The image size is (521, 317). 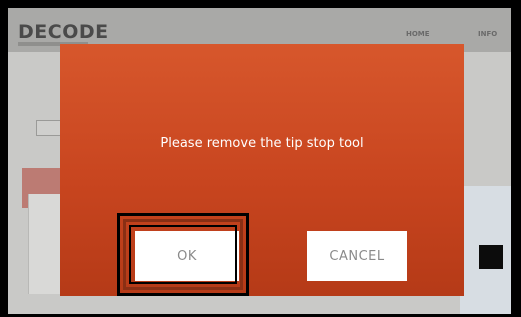 I want to click on background-control-square, so click(x=491, y=257).